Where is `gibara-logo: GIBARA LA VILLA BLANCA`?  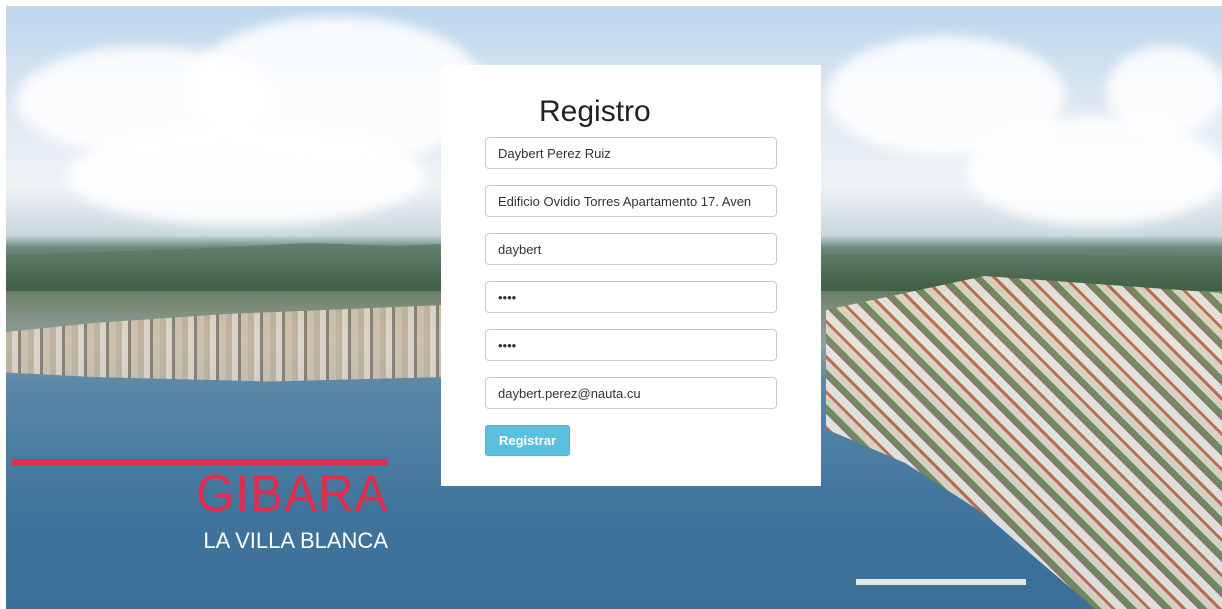 gibara-logo: GIBARA LA VILLA BLANCA is located at coordinates (207, 511).